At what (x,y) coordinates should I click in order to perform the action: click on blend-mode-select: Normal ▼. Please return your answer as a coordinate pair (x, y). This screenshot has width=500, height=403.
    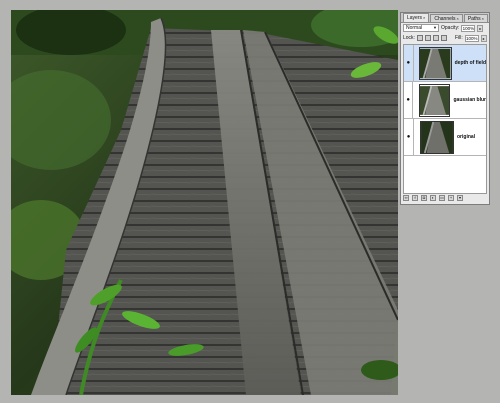
    Looking at the image, I should click on (421, 28).